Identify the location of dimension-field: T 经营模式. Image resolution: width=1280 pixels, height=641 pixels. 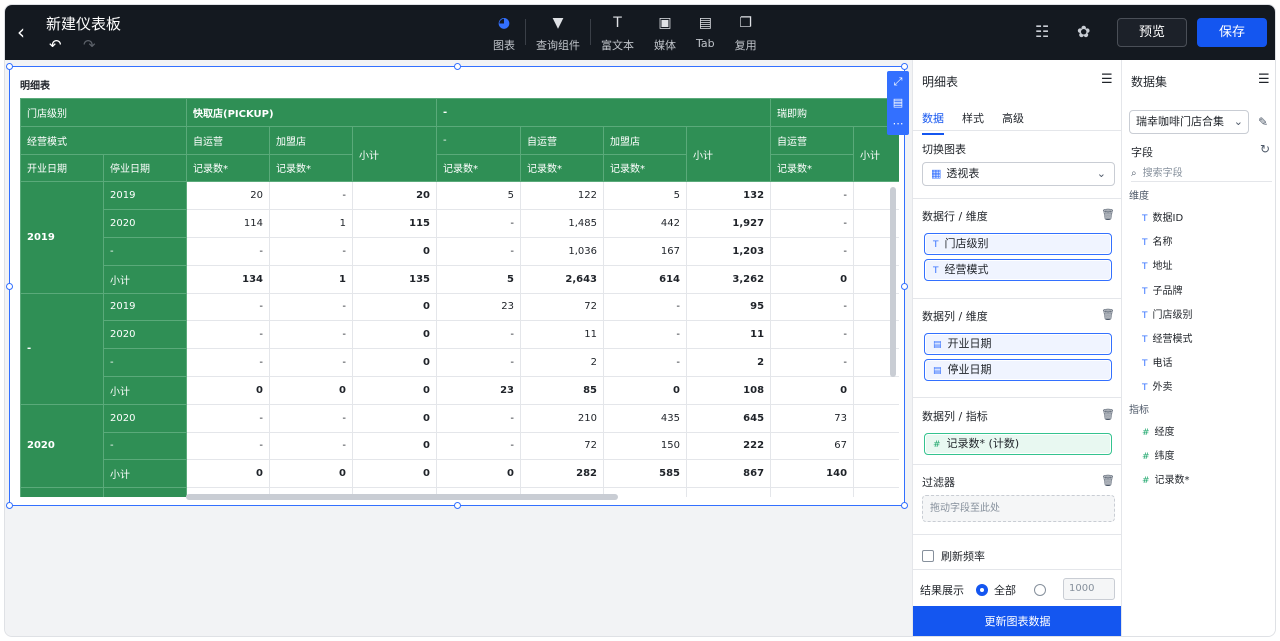
(1198, 340).